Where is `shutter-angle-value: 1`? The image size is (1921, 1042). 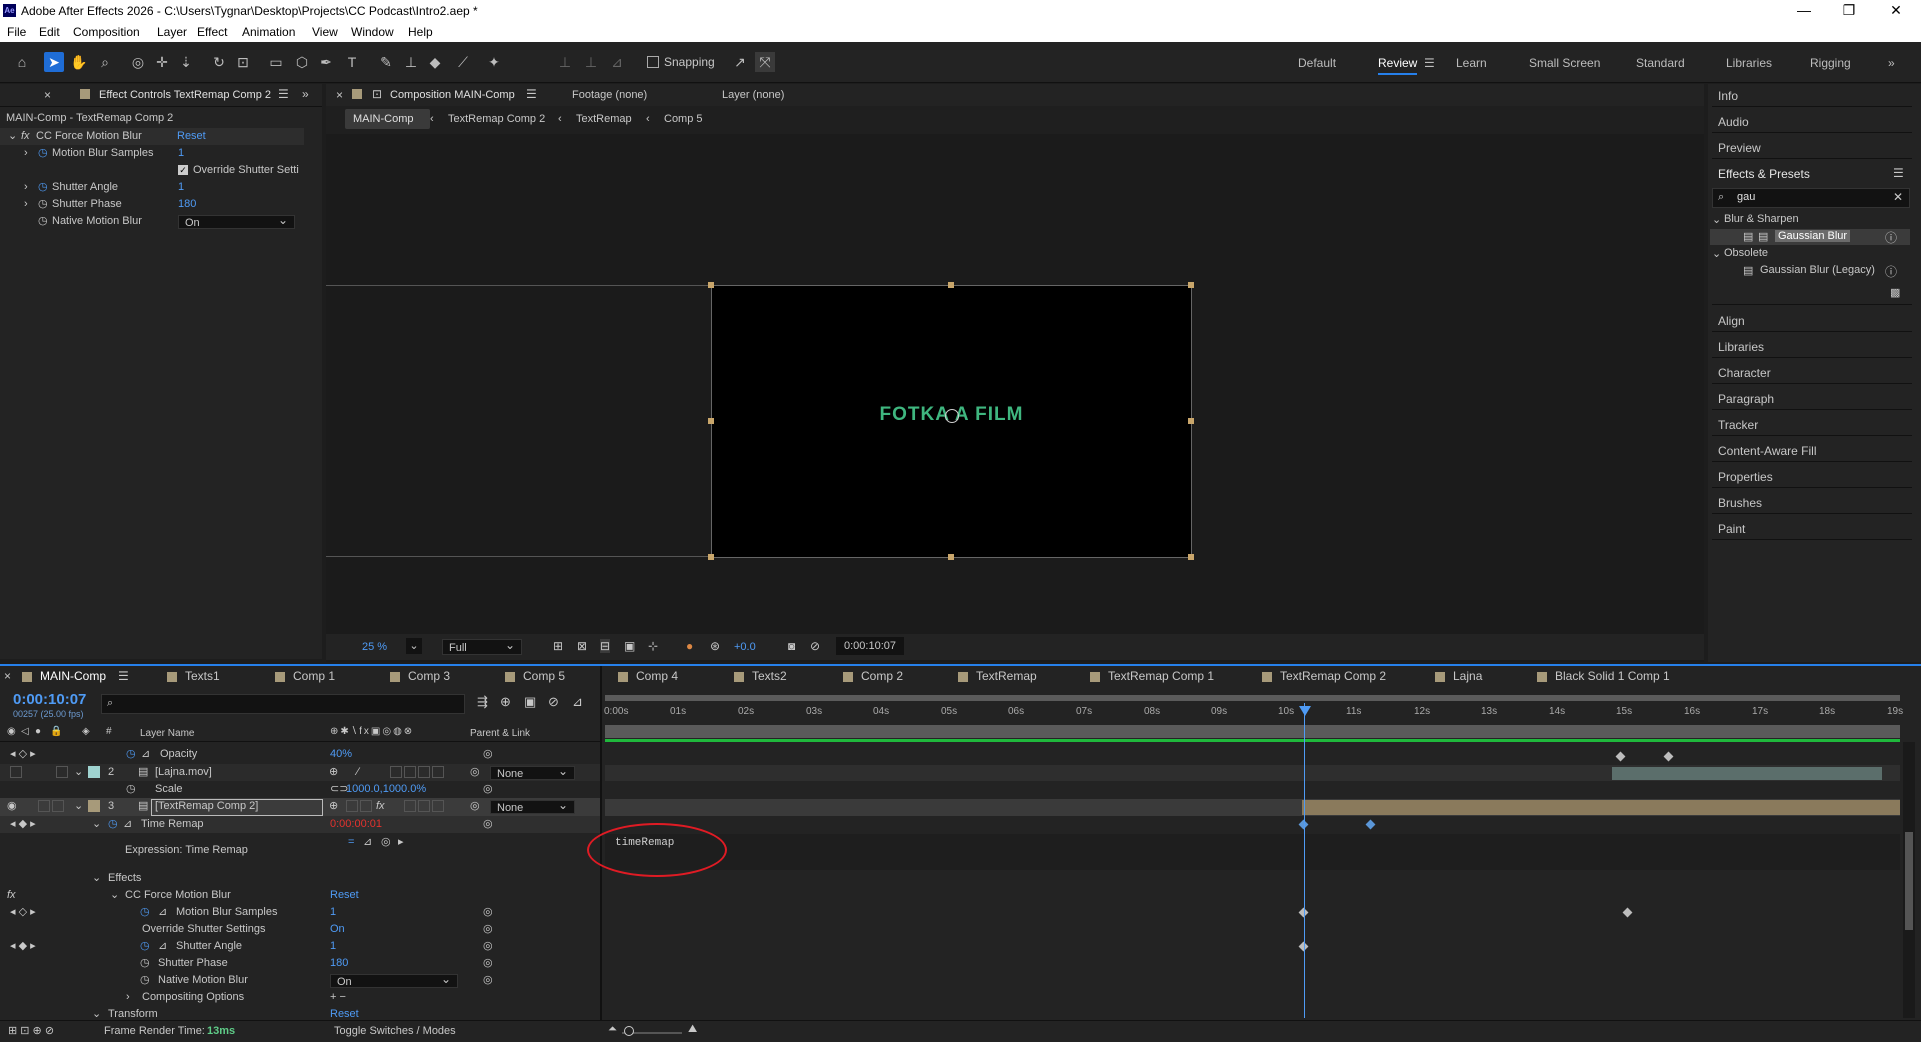 shutter-angle-value: 1 is located at coordinates (181, 187).